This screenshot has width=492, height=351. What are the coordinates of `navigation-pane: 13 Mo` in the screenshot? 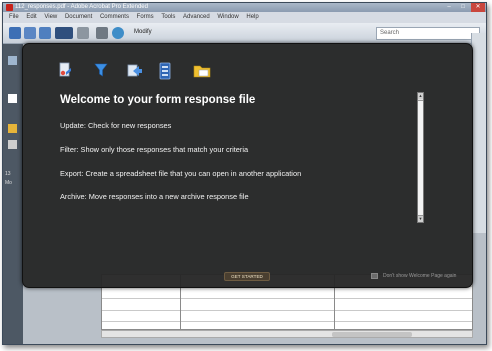 It's located at (13, 194).